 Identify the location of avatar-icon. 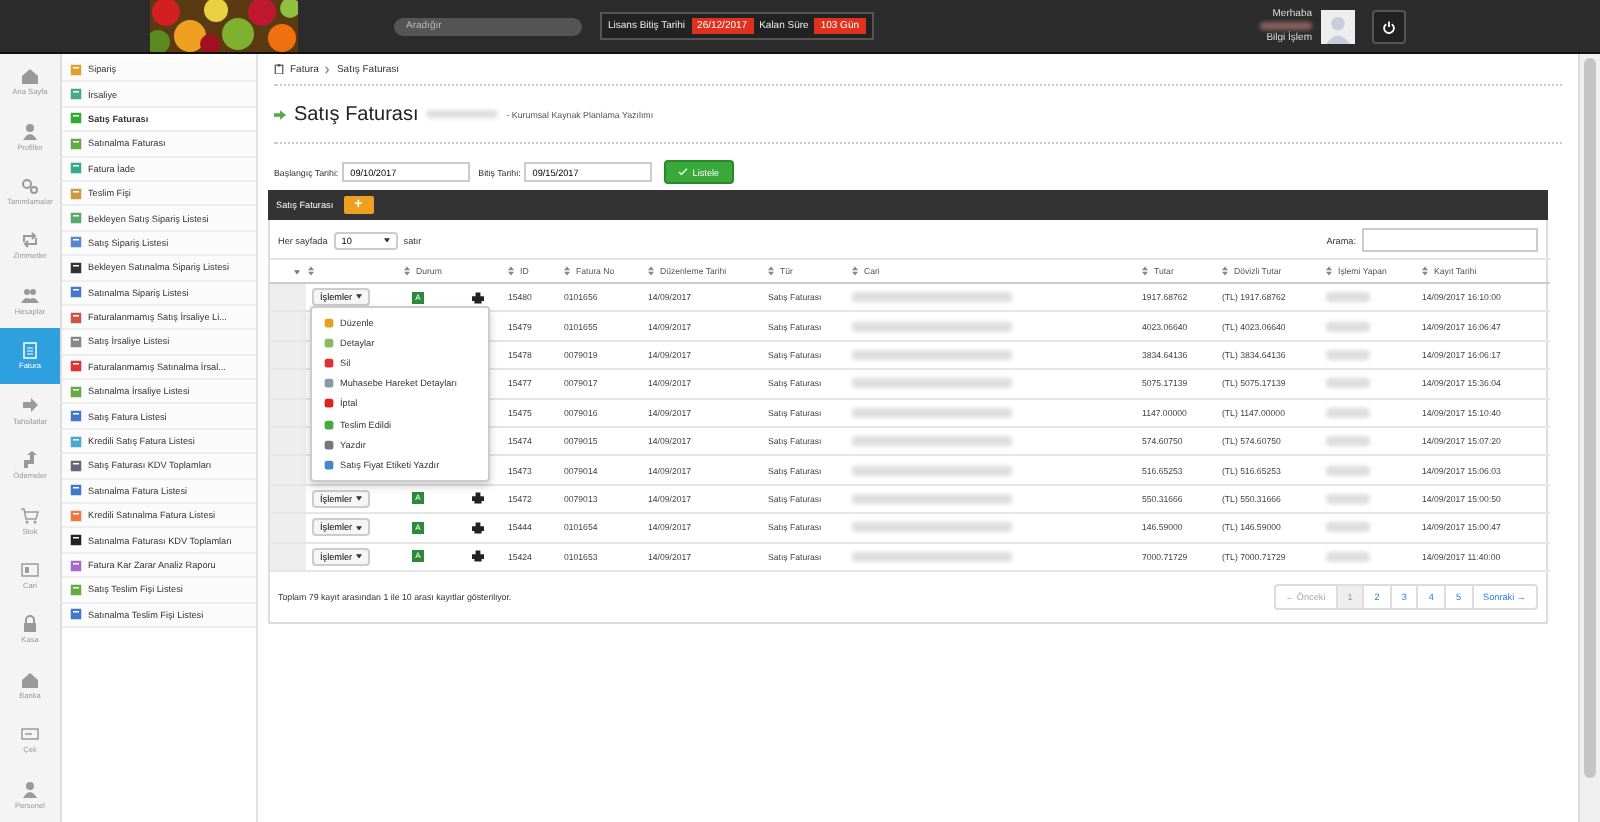
(1338, 26).